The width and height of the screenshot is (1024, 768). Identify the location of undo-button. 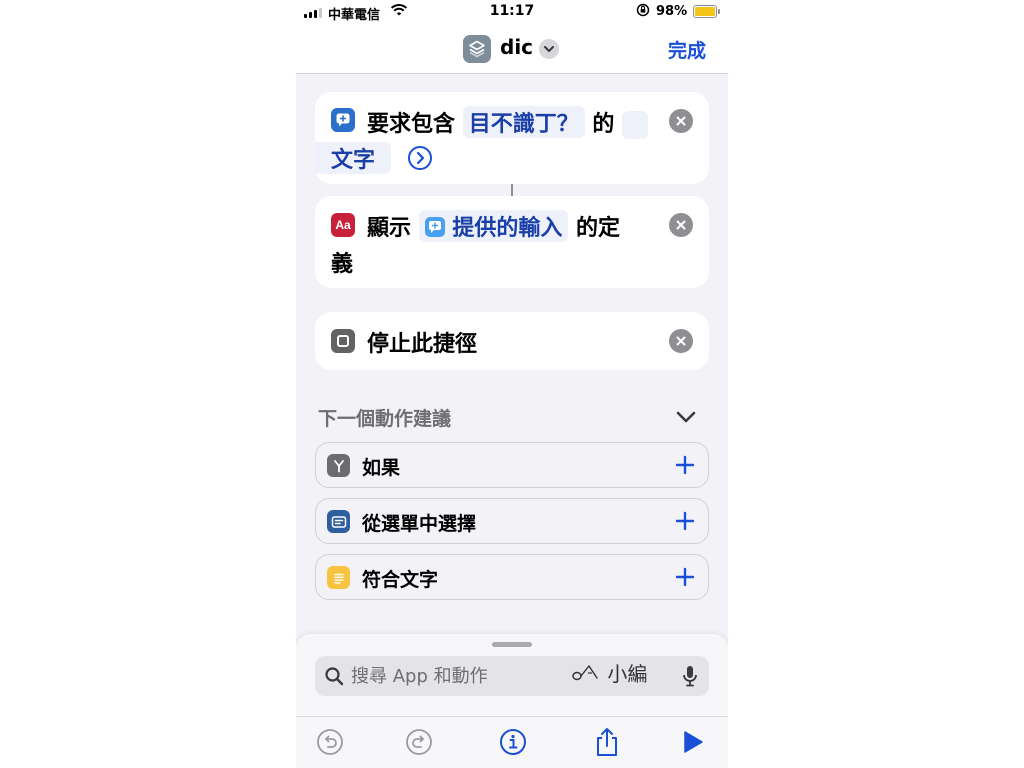
(330, 742).